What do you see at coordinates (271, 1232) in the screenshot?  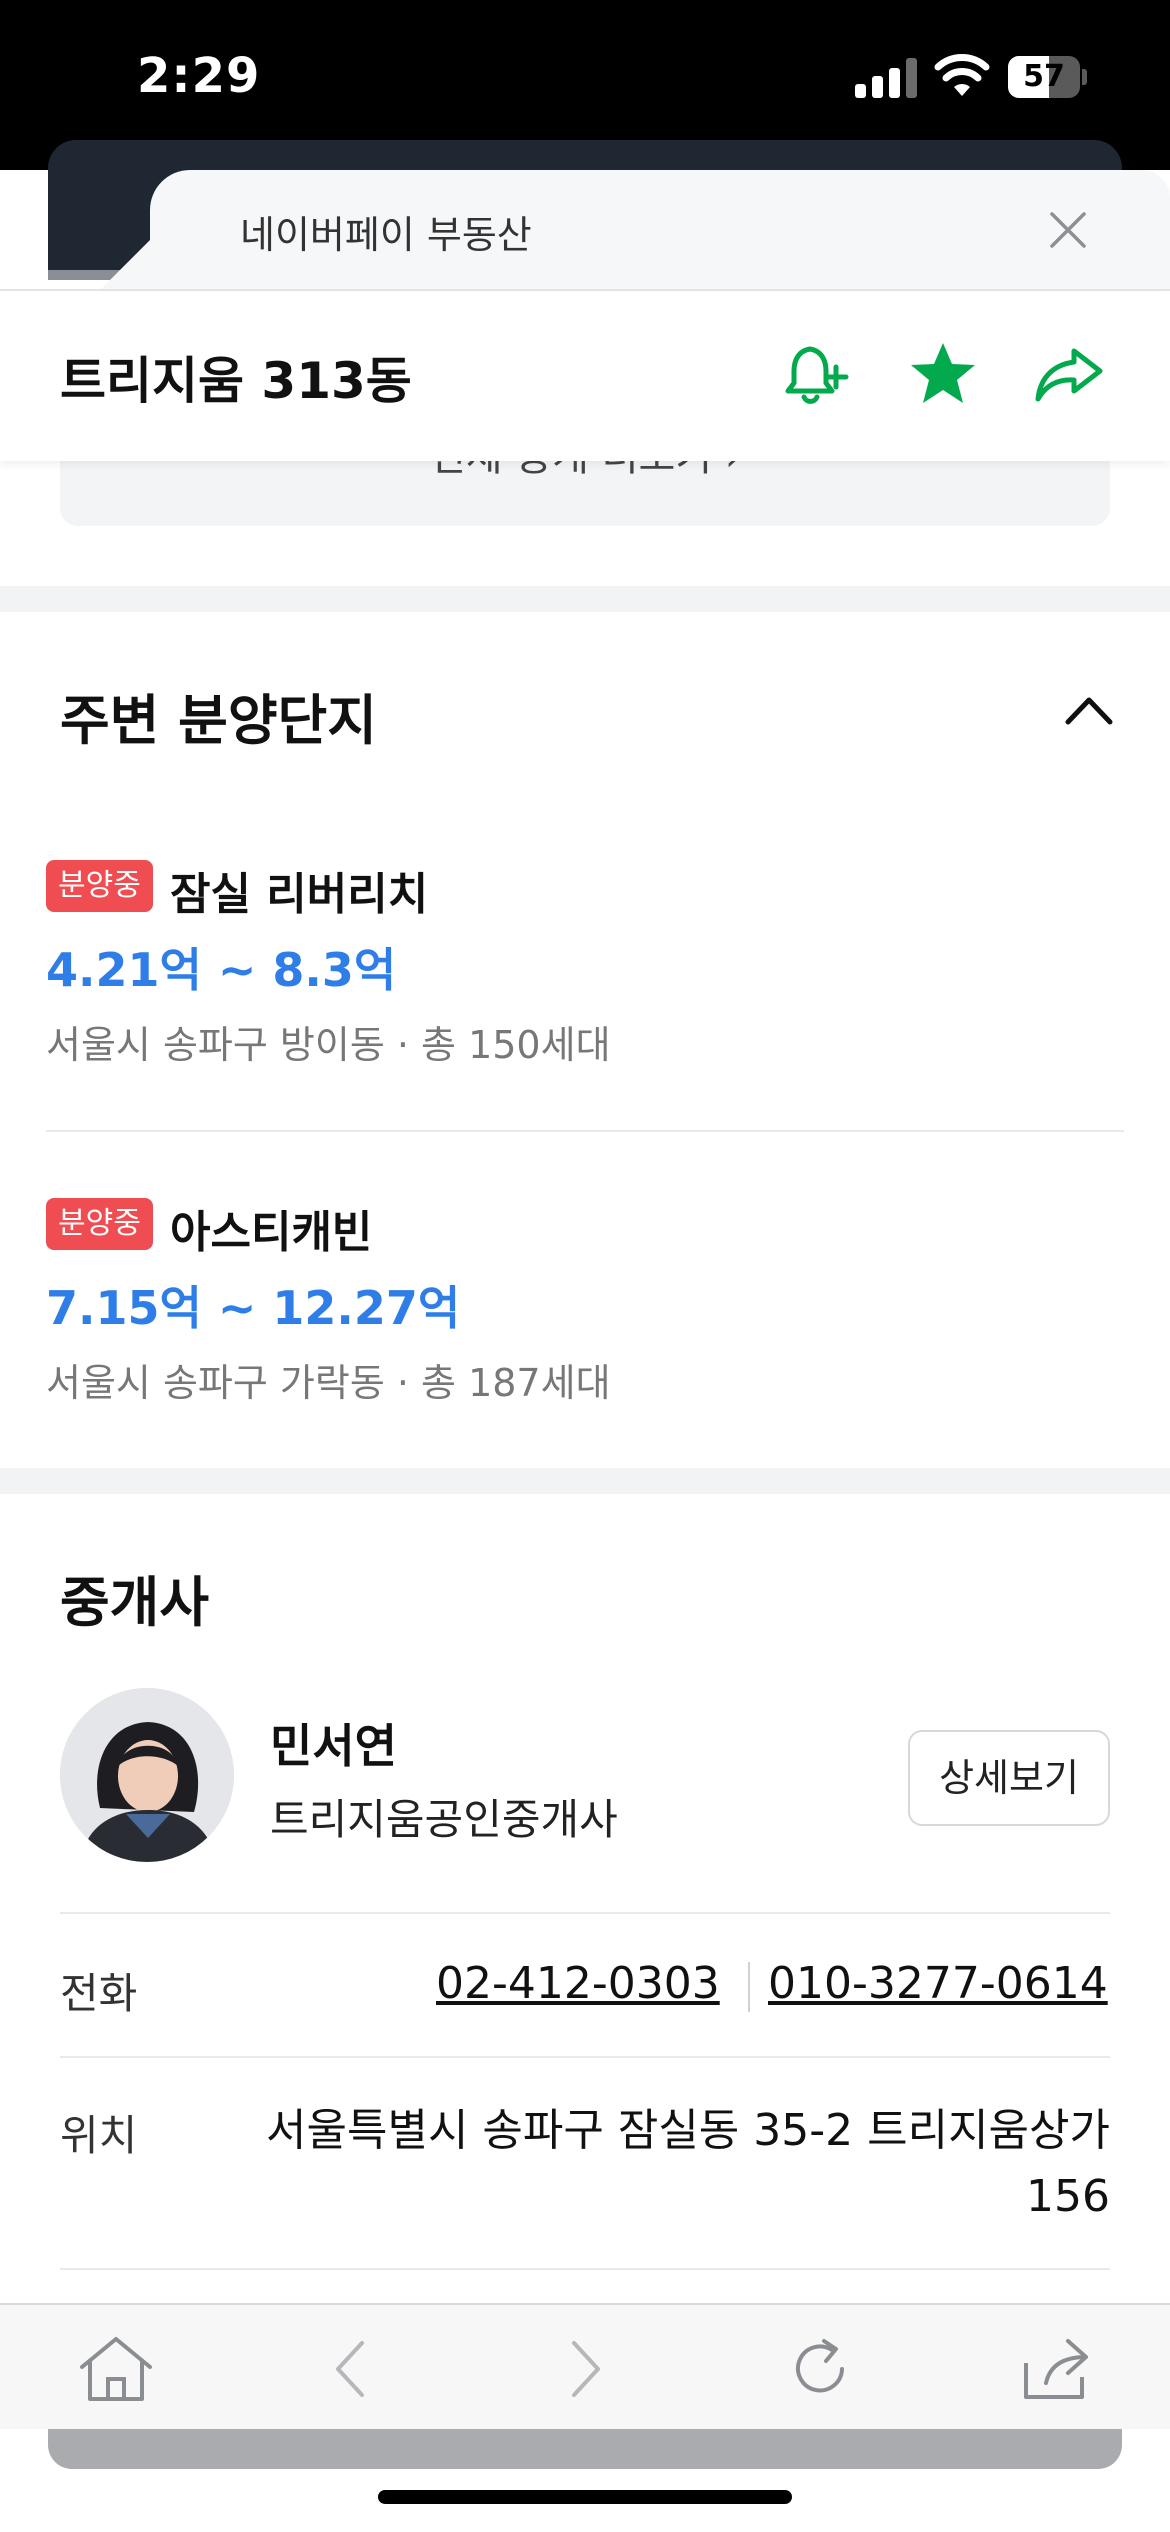 I see `complex-name: 아스티캐빈` at bounding box center [271, 1232].